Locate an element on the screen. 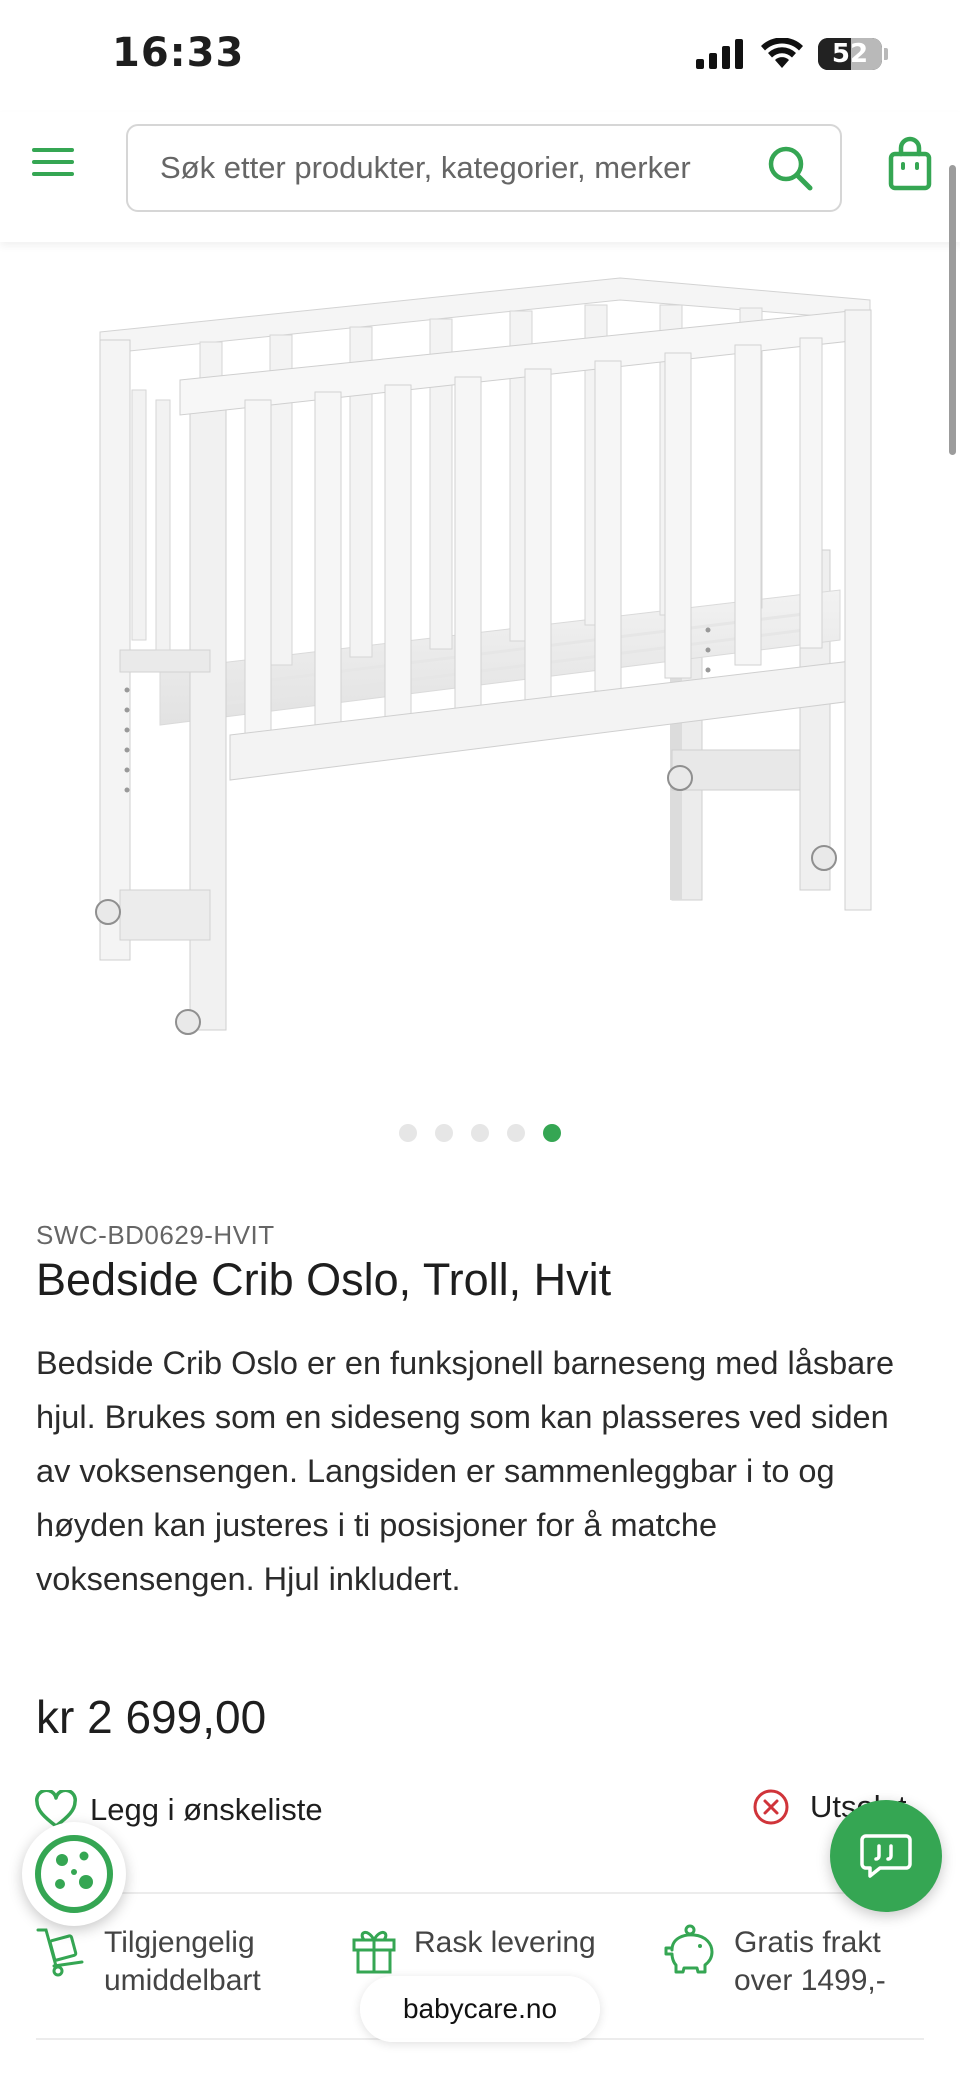 This screenshot has width=960, height=2077. feature-text: Rask levering is located at coordinates (505, 1942).